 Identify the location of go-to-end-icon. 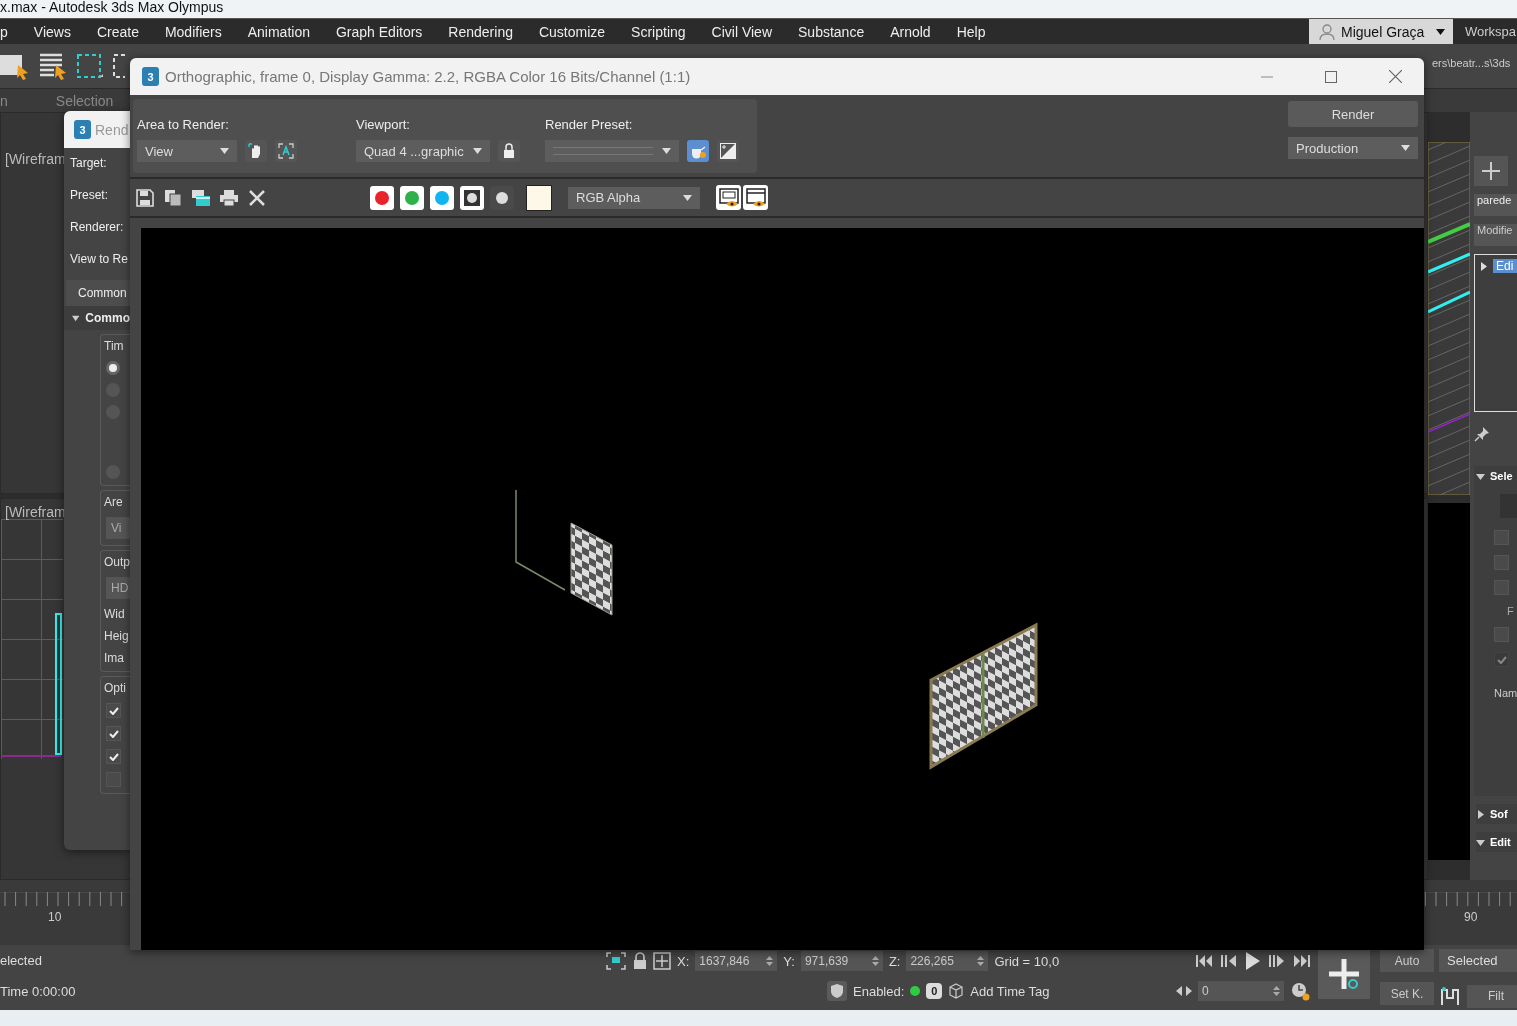
(1301, 961).